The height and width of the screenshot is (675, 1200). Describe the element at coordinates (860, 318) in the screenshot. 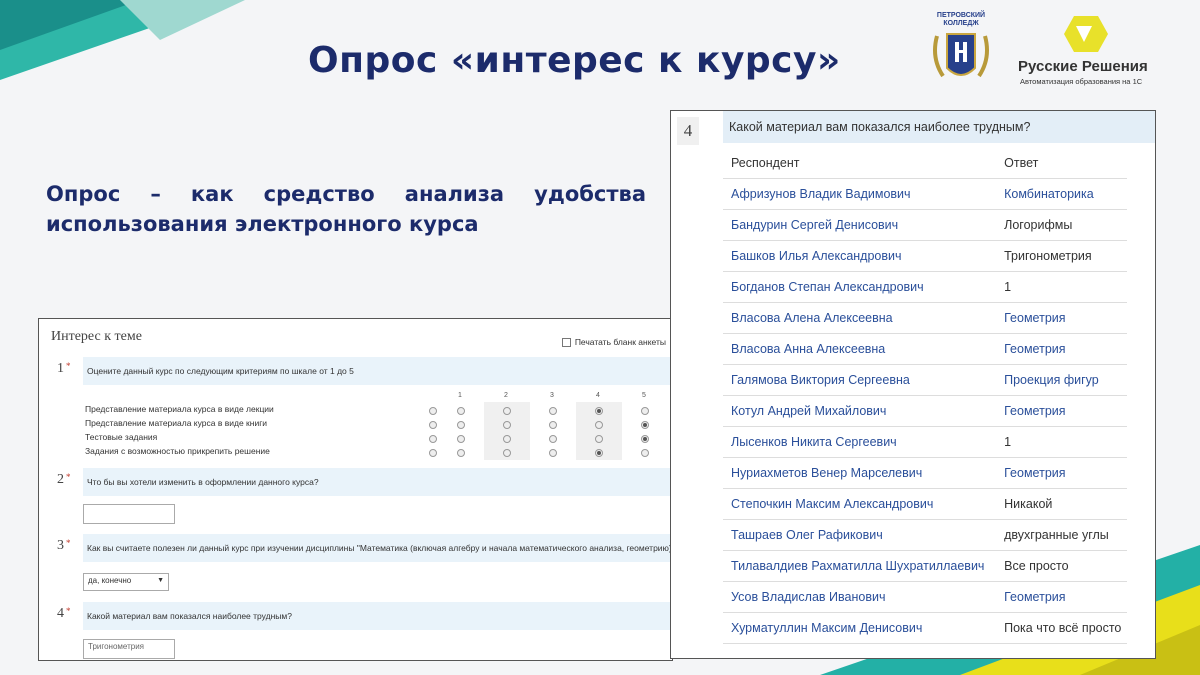

I see `respondent-name-link: Власова Алена Алексеевна` at that location.